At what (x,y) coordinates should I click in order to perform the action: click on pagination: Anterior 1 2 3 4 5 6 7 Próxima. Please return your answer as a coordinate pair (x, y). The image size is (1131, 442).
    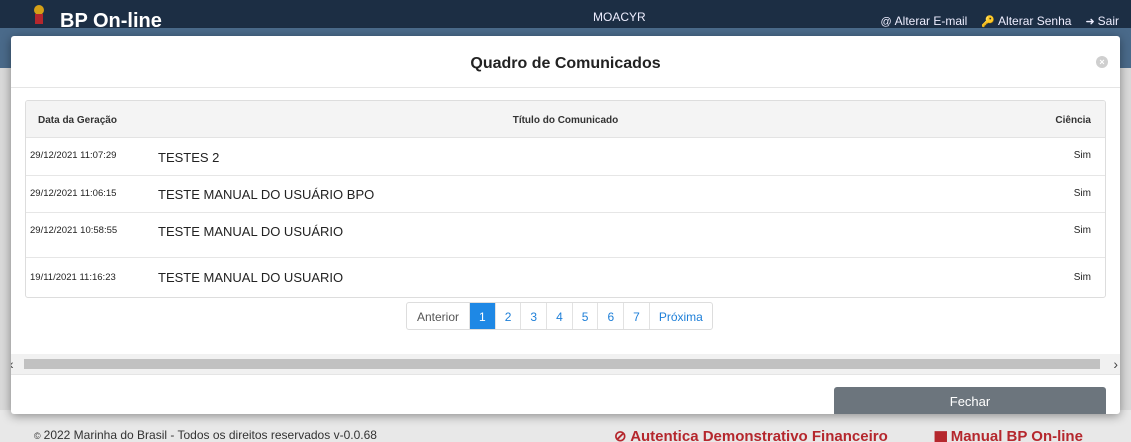
    Looking at the image, I should click on (559, 316).